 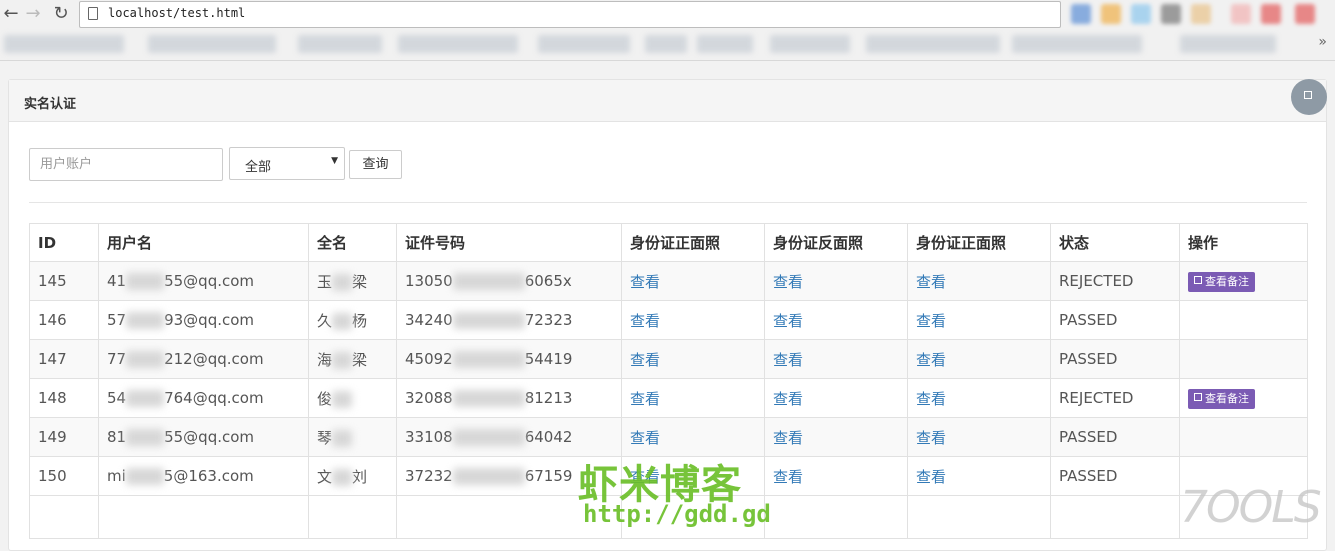 I want to click on address-bar: localhost/test.html, so click(x=570, y=14).